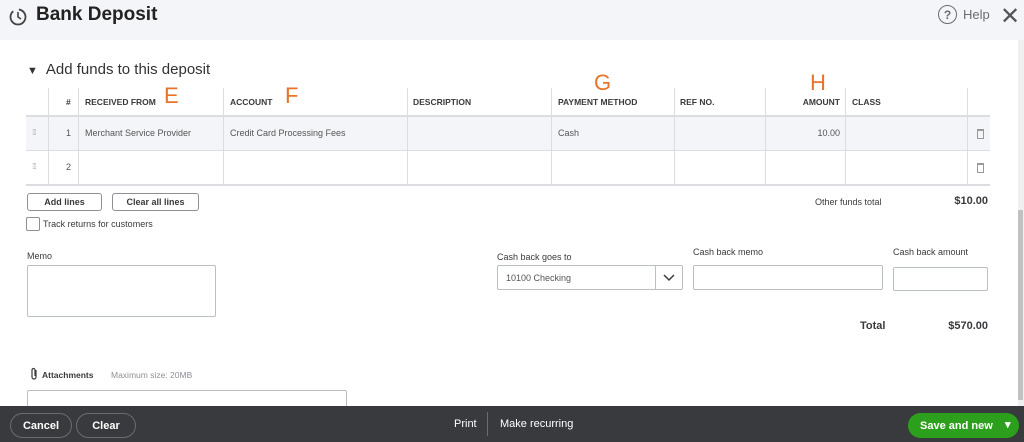 Image resolution: width=1024 pixels, height=442 pixels. Describe the element at coordinates (968, 326) in the screenshot. I see `total-value: $570.00` at that location.